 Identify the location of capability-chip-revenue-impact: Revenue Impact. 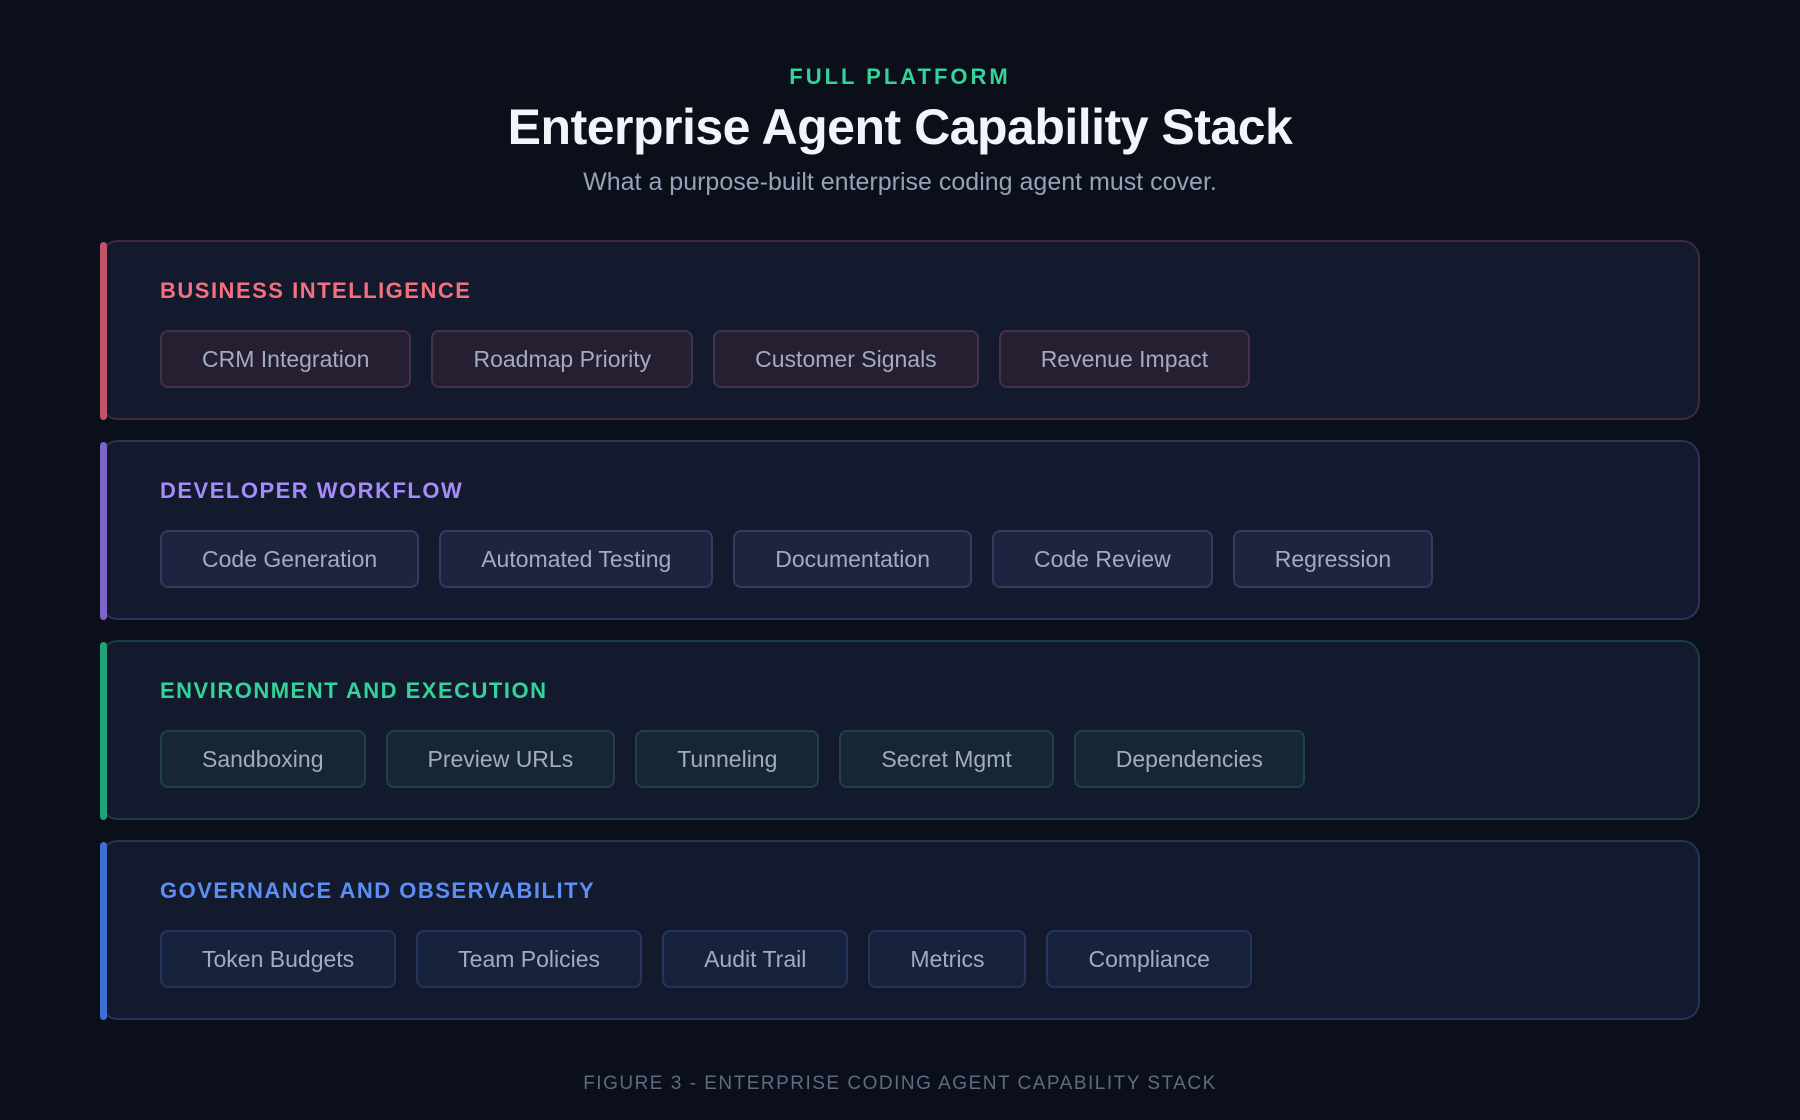
(1124, 359).